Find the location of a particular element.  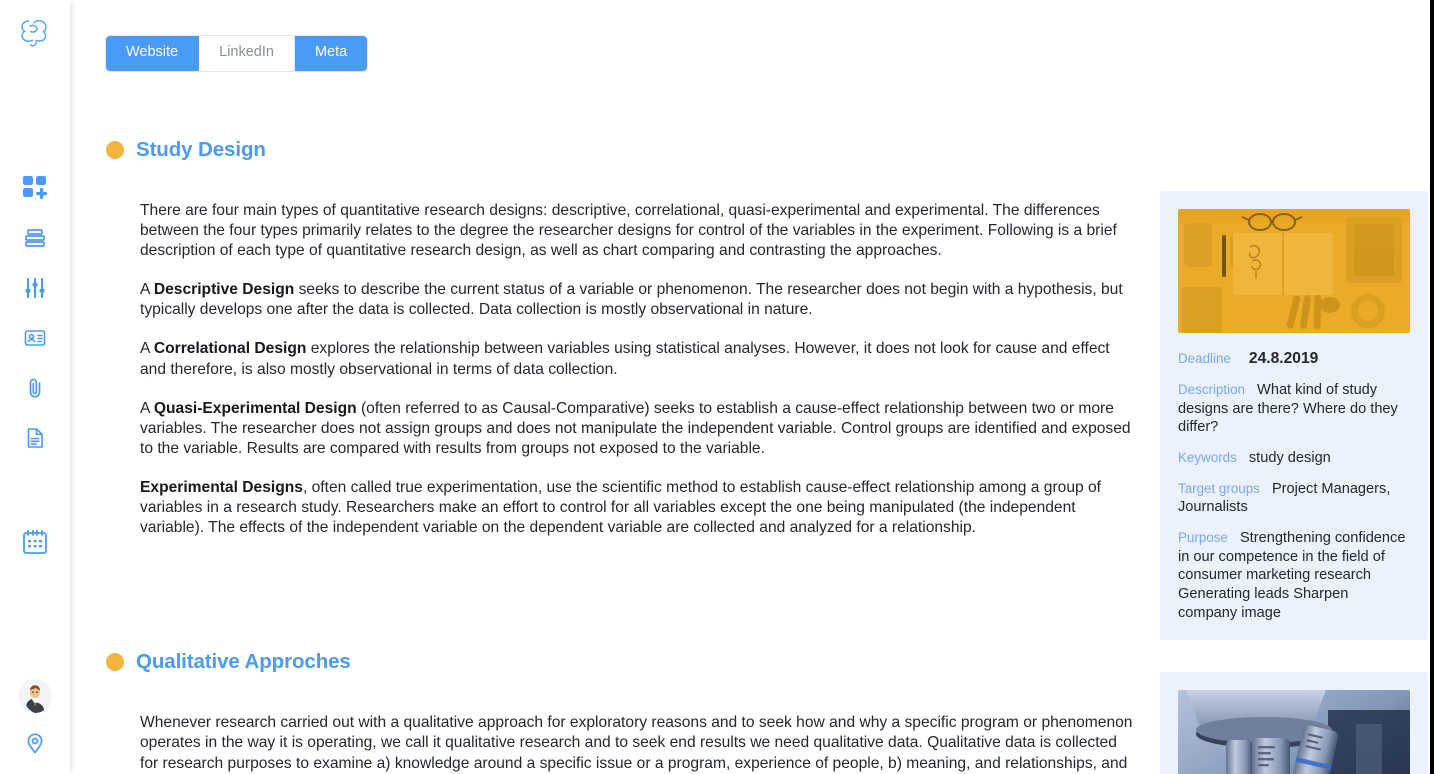

sidebar-item-documents is located at coordinates (35, 438).